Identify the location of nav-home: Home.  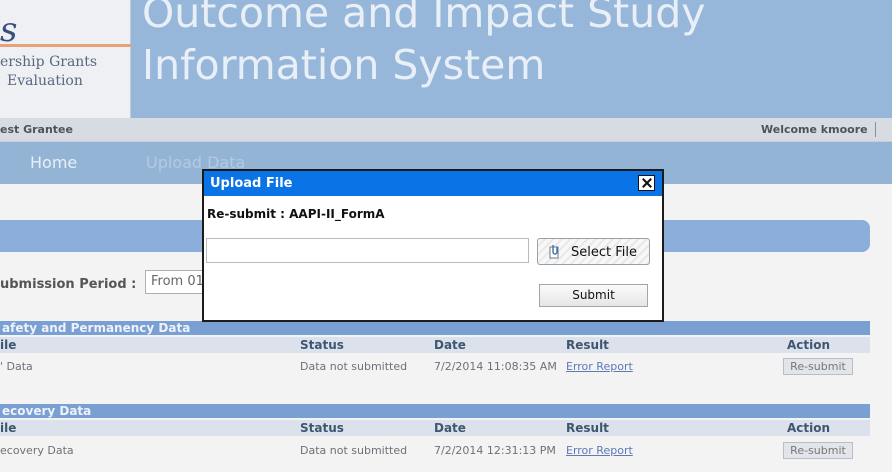
(53, 162).